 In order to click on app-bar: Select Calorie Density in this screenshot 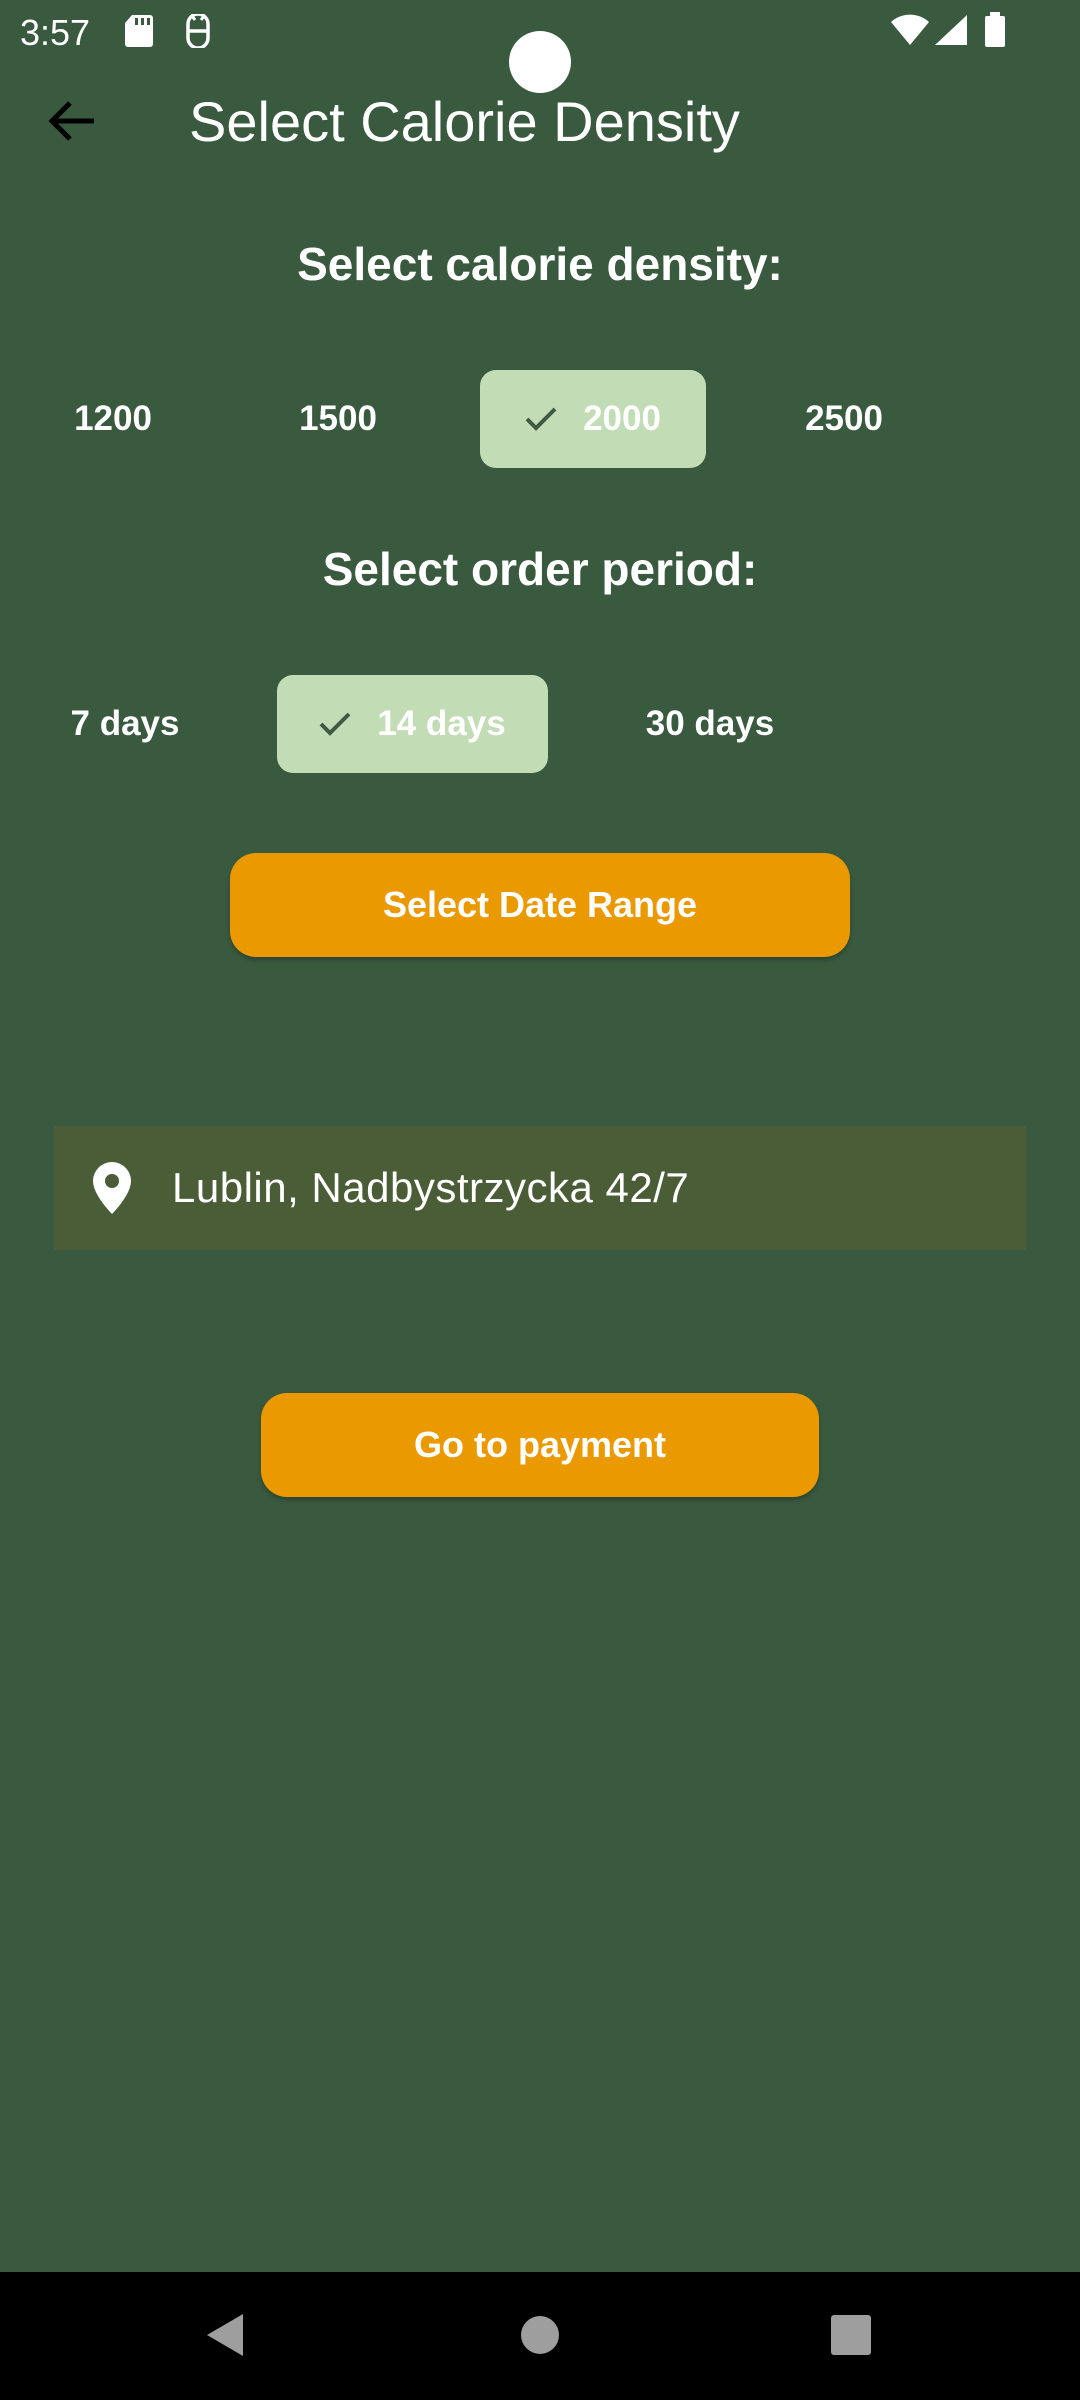, I will do `click(540, 122)`.